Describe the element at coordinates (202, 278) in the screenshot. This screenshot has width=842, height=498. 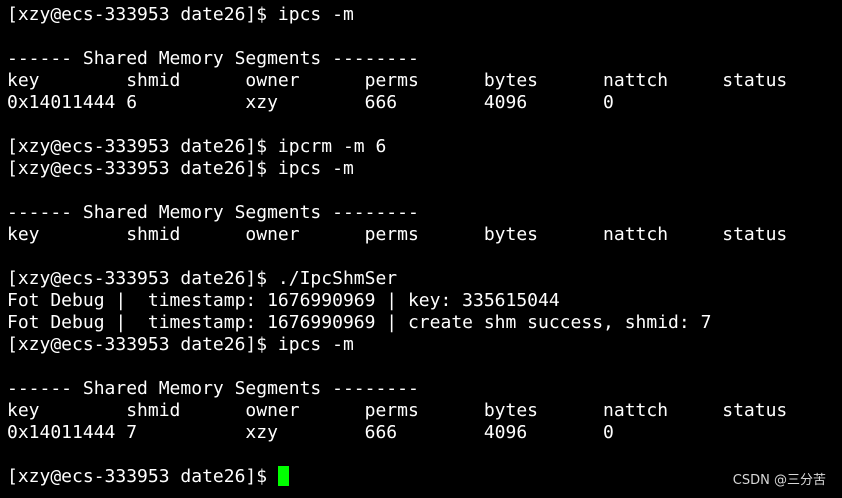
I see `terminal-line: [xzy@ecs-333953 date26]$ ./IpcShmSer` at that location.